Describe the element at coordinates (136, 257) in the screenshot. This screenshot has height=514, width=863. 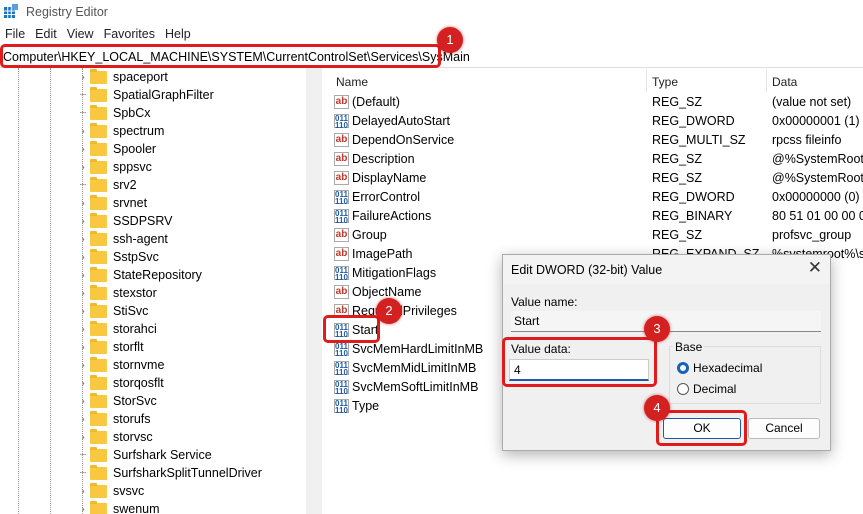
I see `tree-item-label: SstpSvc` at that location.